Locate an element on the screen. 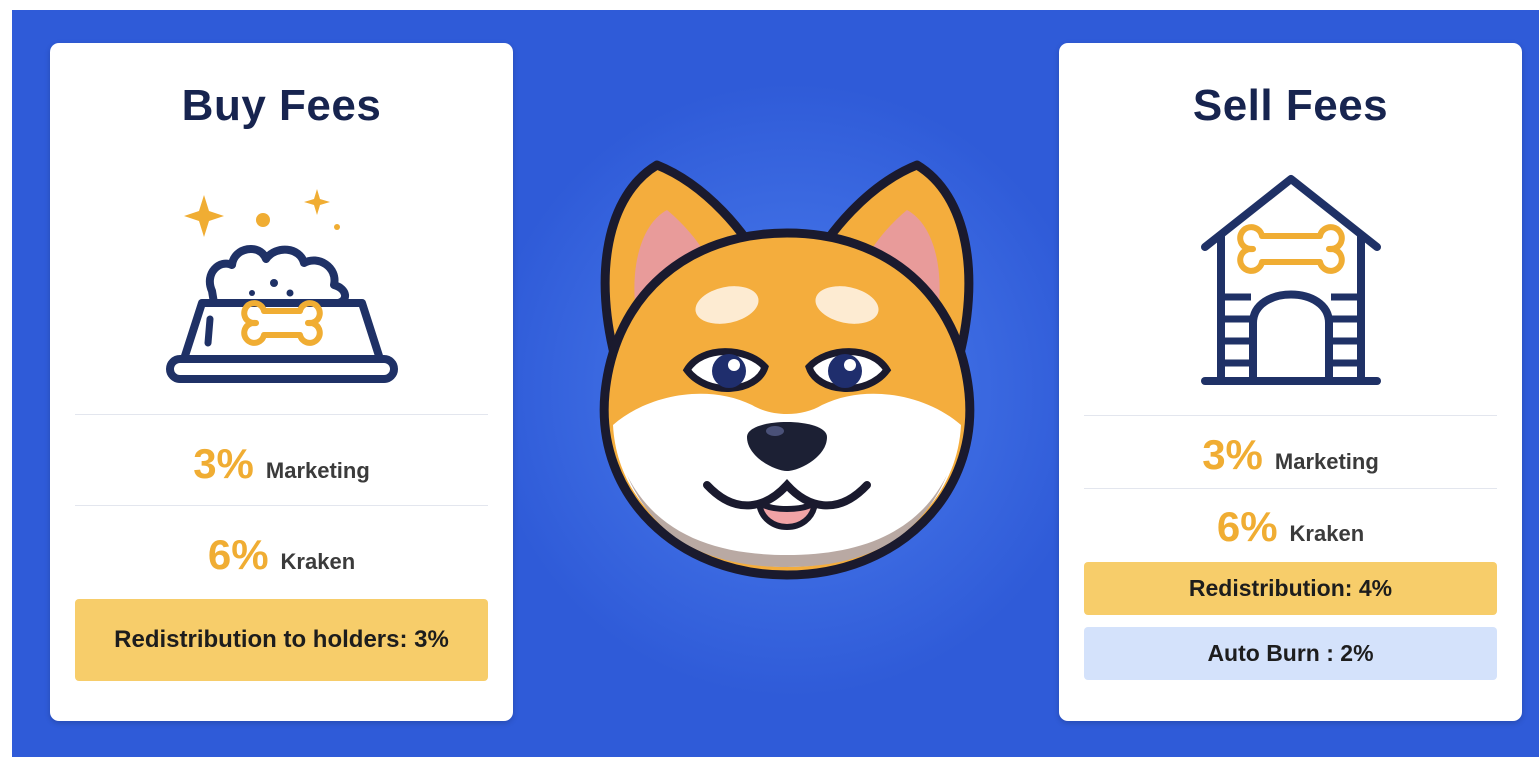 This screenshot has height=757, width=1539. buy-fee-kraken: 6% Kraken is located at coordinates (281, 555).